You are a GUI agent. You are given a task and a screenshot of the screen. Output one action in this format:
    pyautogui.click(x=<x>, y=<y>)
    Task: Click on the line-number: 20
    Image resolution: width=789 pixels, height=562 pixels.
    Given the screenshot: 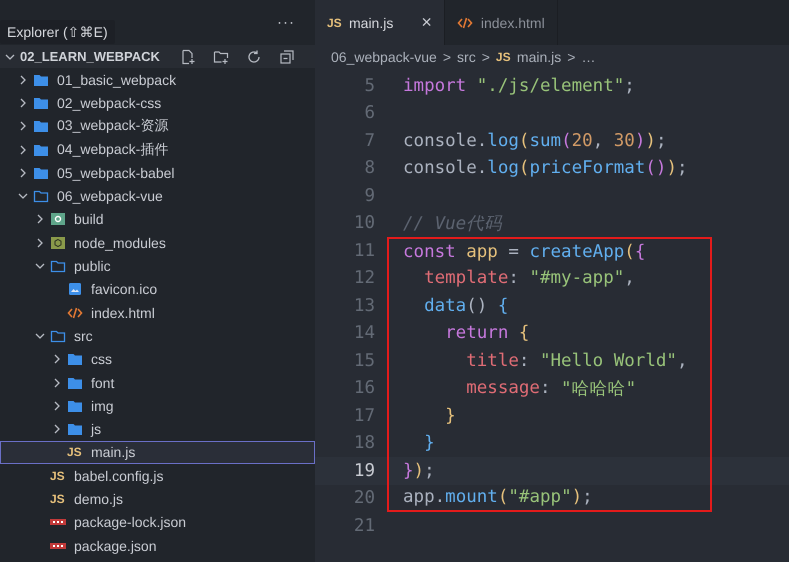 What is the action you would take?
    pyautogui.click(x=363, y=498)
    